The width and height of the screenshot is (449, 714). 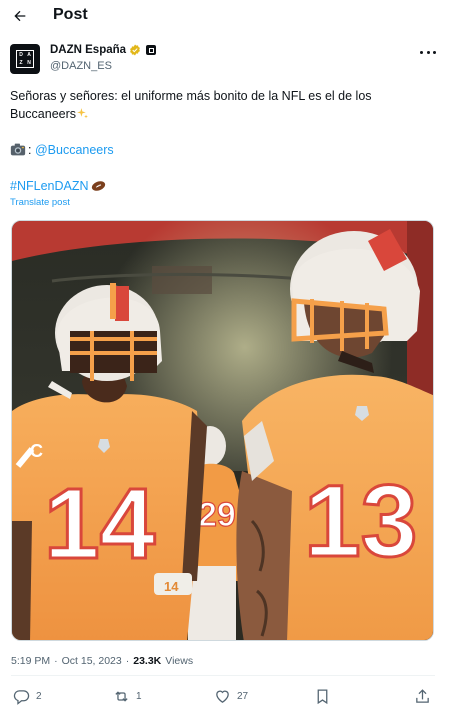 I want to click on tweet-credit-line: : @Buccaneers, so click(x=62, y=150).